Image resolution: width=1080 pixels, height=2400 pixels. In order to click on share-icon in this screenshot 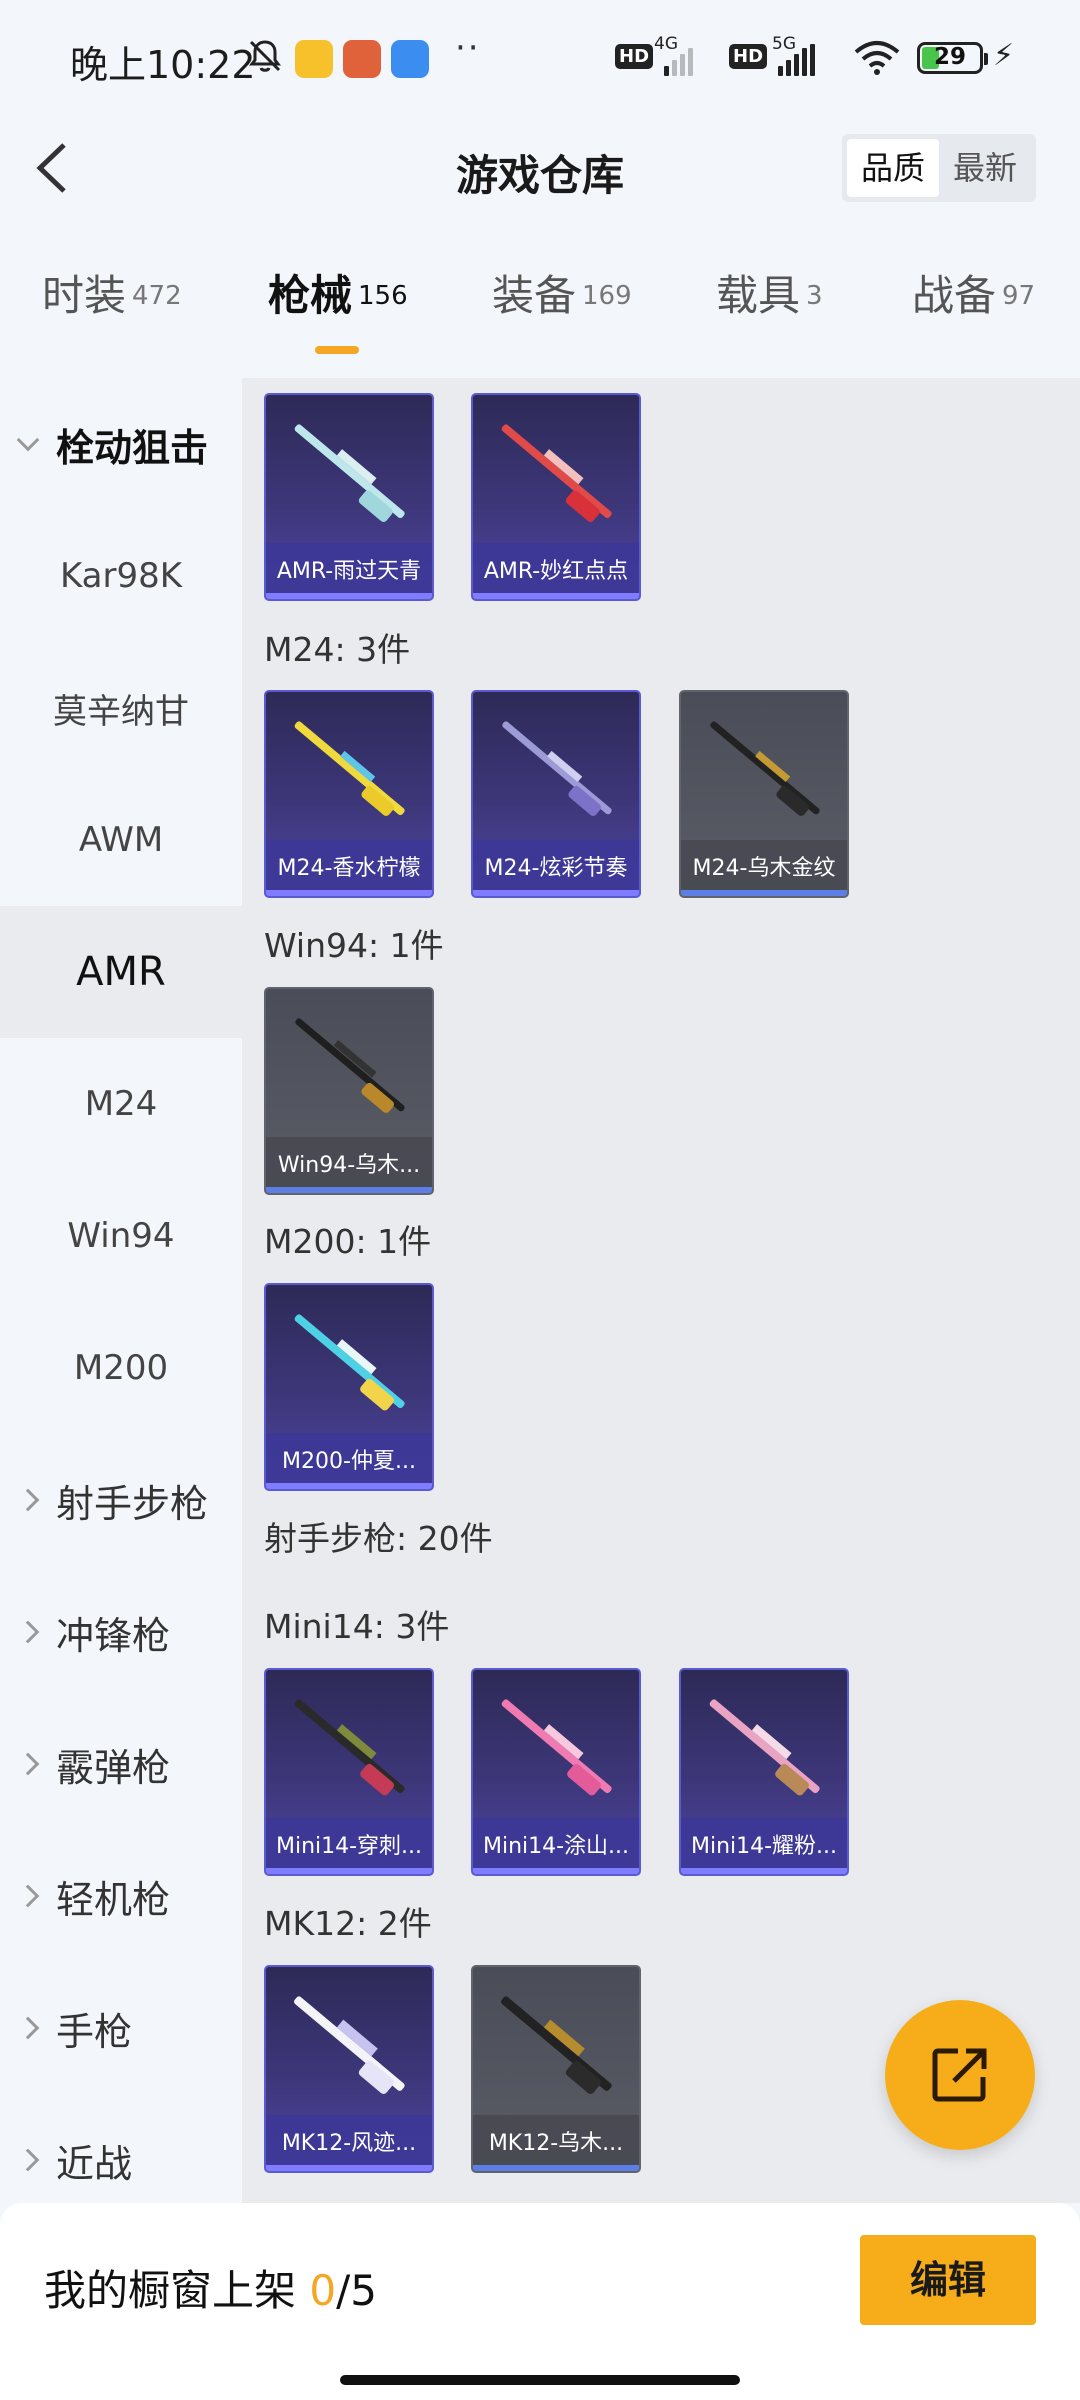, I will do `click(959, 2075)`.